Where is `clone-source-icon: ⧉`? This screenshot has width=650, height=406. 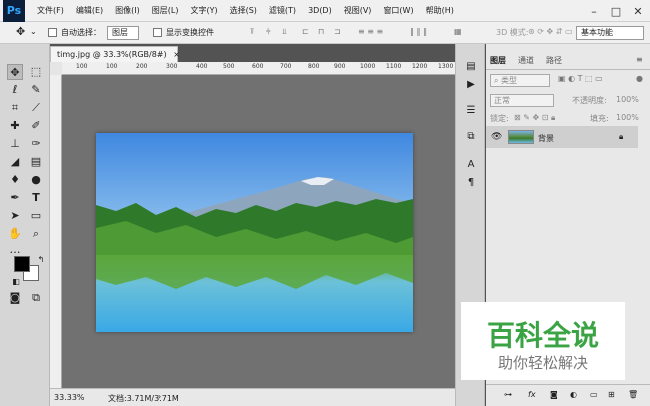 clone-source-icon: ⧉ is located at coordinates (471, 137).